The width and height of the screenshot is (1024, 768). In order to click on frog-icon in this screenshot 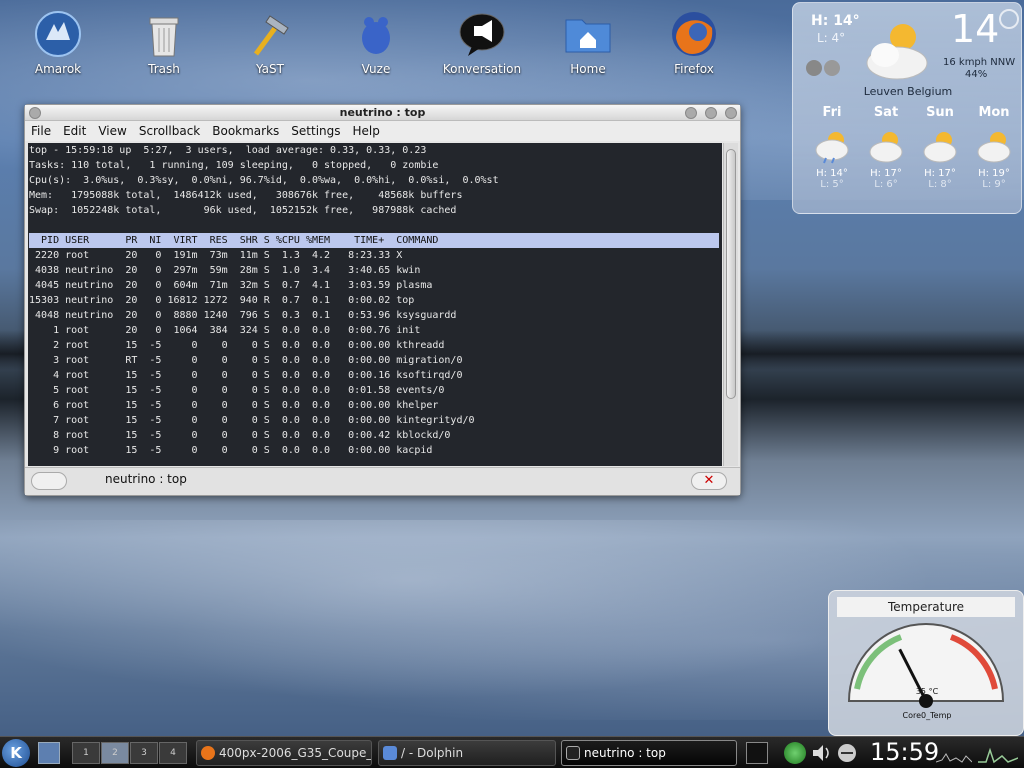, I will do `click(376, 34)`.